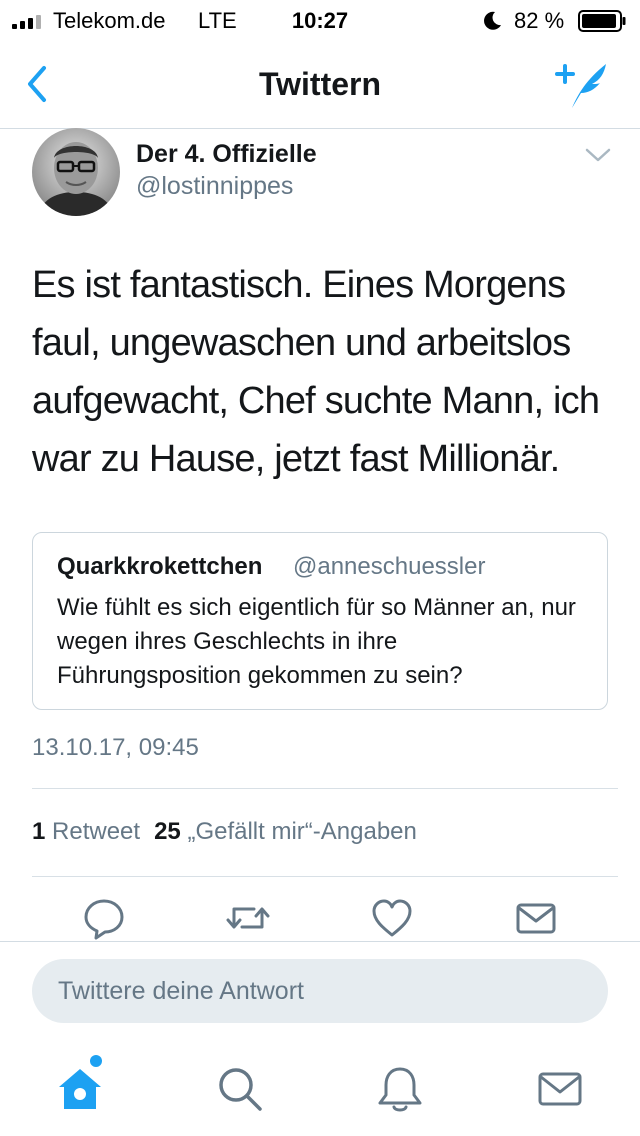  I want to click on avatar, so click(76, 172).